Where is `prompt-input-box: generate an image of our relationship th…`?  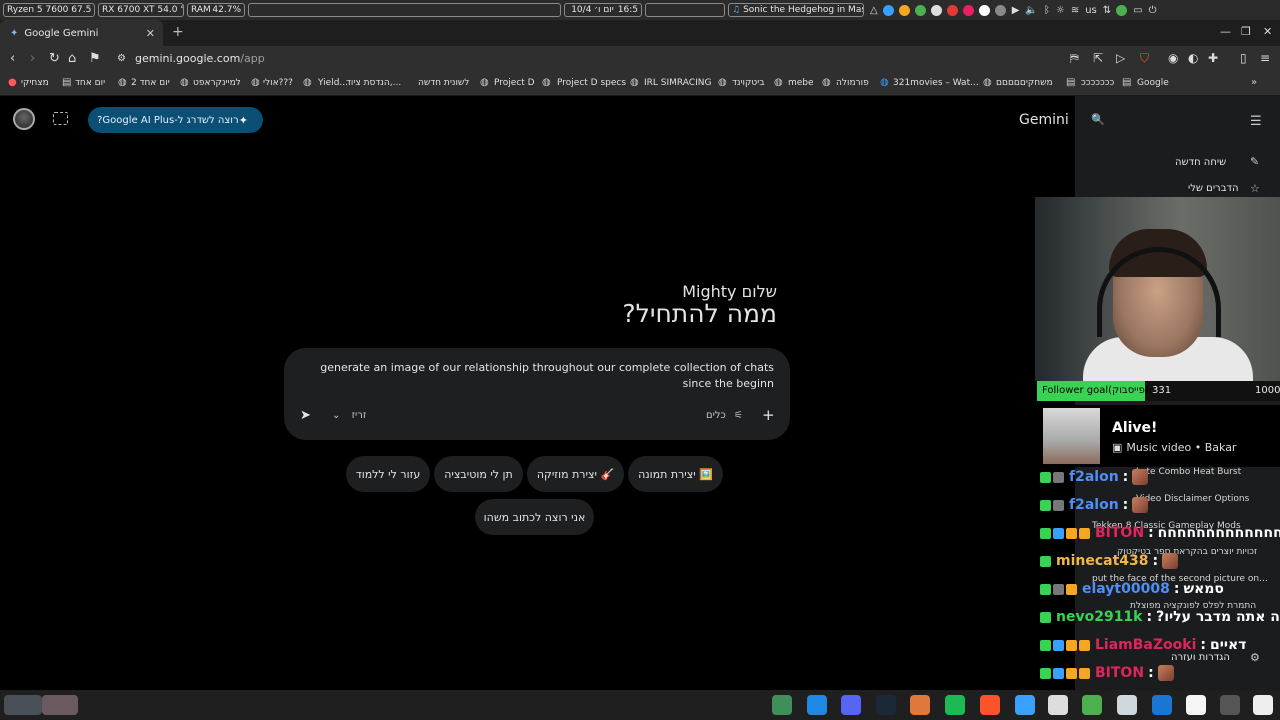 prompt-input-box: generate an image of our relationship th… is located at coordinates (537, 394).